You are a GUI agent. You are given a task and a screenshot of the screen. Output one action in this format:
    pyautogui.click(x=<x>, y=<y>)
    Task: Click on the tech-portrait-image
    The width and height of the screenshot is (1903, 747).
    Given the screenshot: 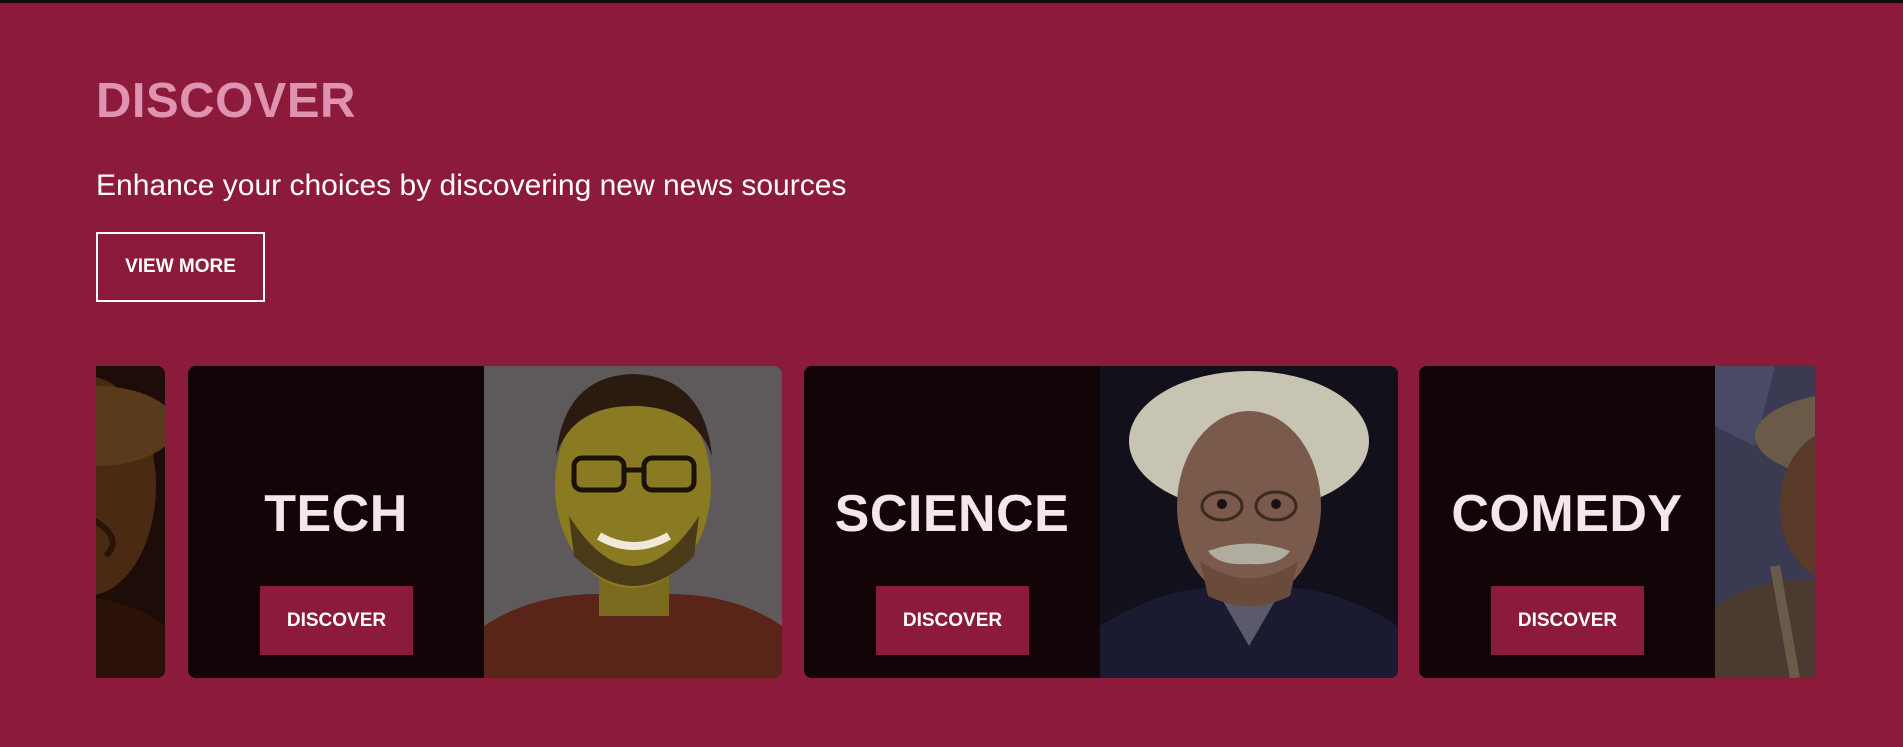 What is the action you would take?
    pyautogui.click(x=633, y=522)
    